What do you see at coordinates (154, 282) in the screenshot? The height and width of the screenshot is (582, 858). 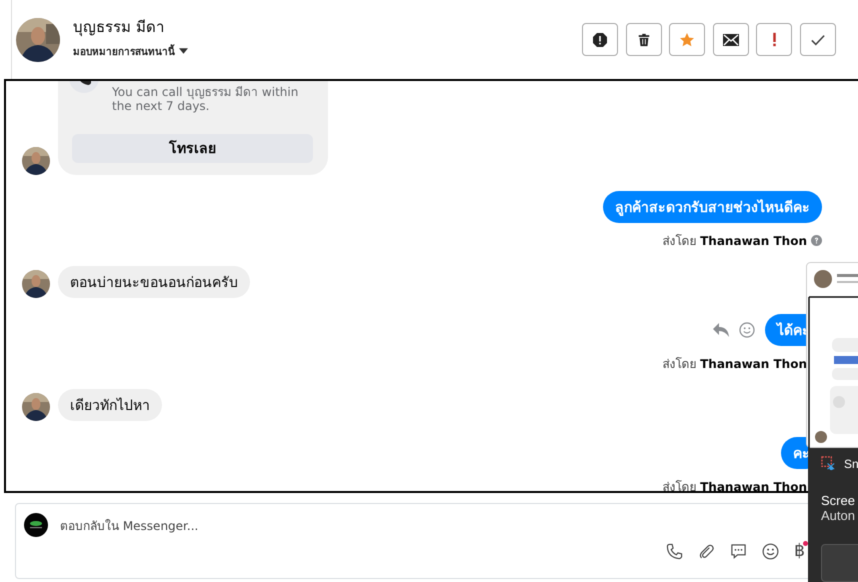 I see `message-bubble: ตอนบ่ายนะขอนอนก่อนครับ` at bounding box center [154, 282].